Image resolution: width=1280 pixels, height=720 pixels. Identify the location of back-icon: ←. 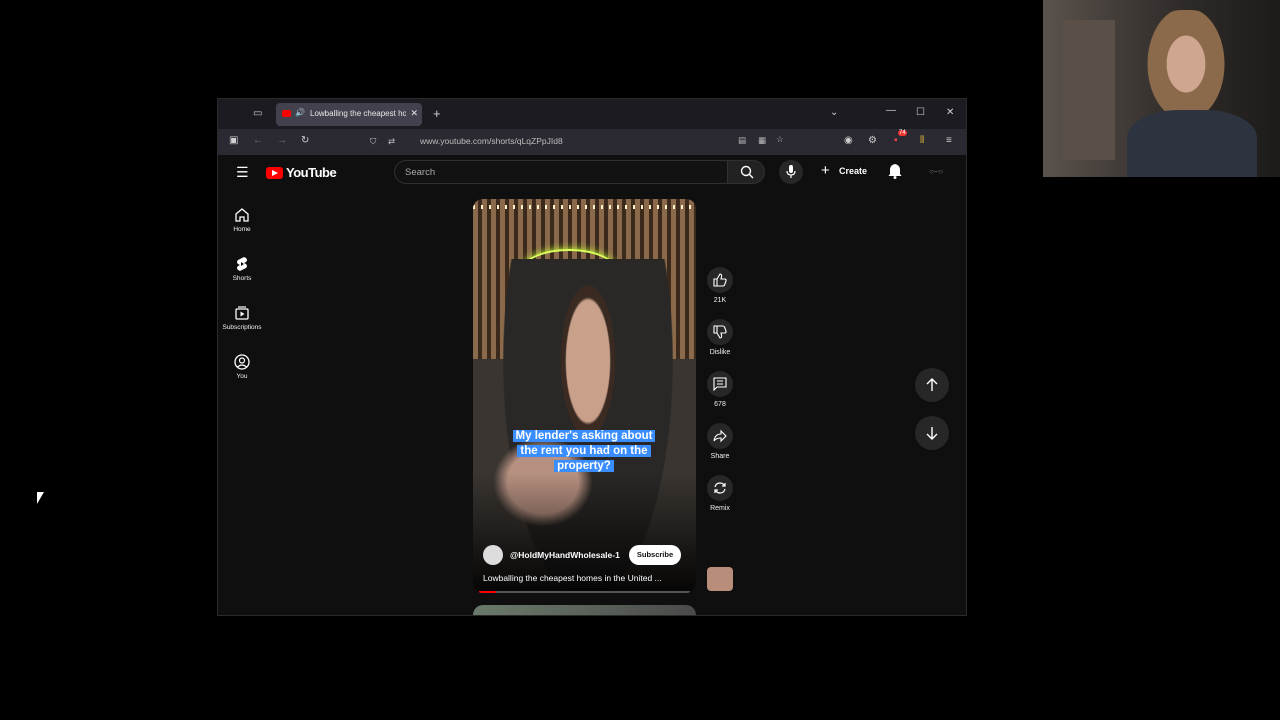
(258, 140).